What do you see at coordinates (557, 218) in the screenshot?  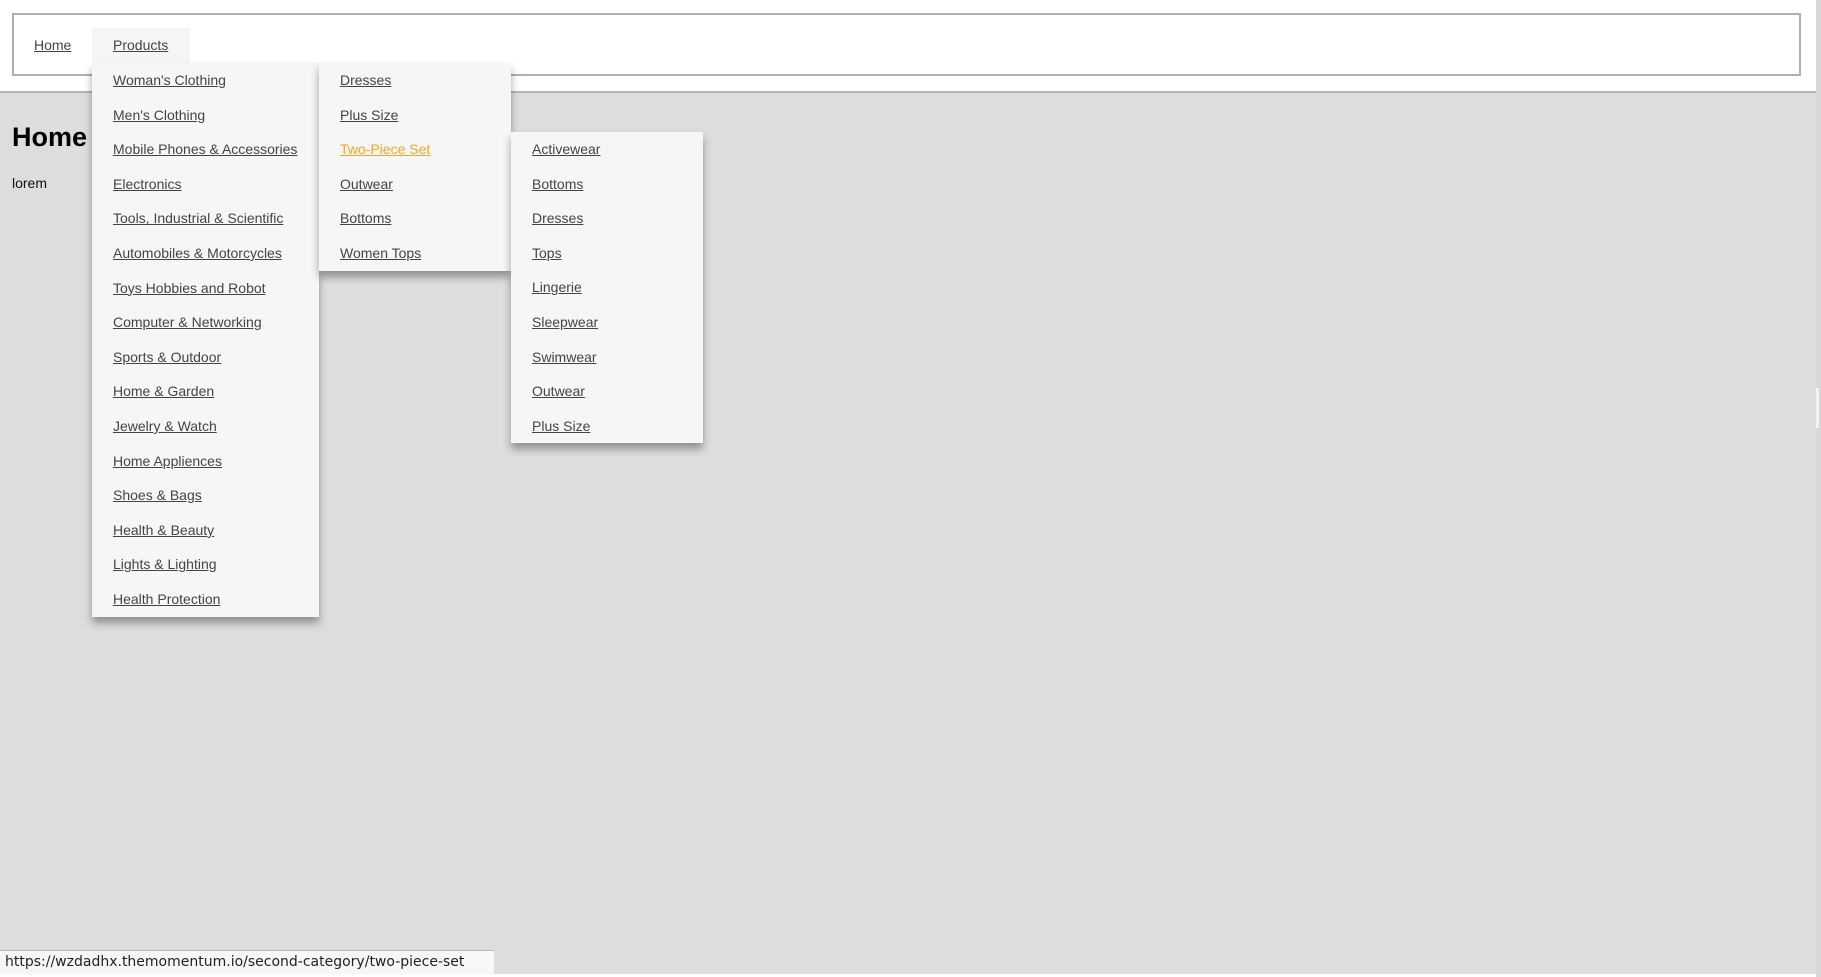 I see `third-level-link: Dresses` at bounding box center [557, 218].